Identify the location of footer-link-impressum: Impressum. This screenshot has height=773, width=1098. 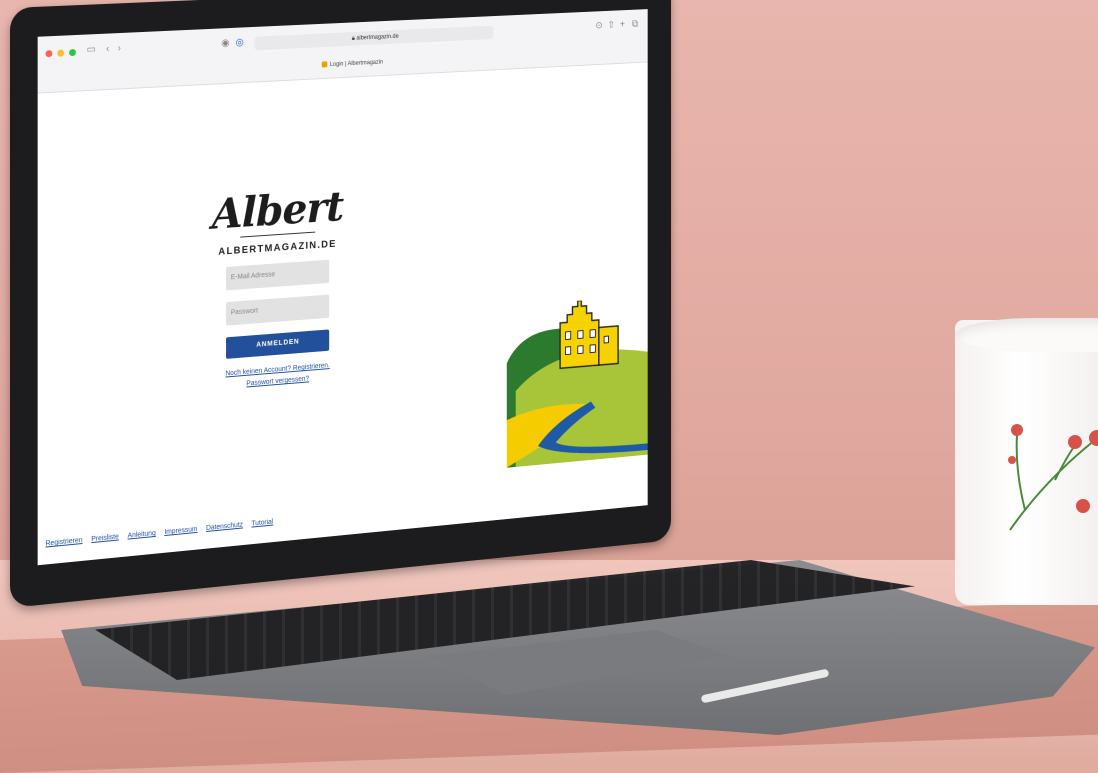
(180, 531).